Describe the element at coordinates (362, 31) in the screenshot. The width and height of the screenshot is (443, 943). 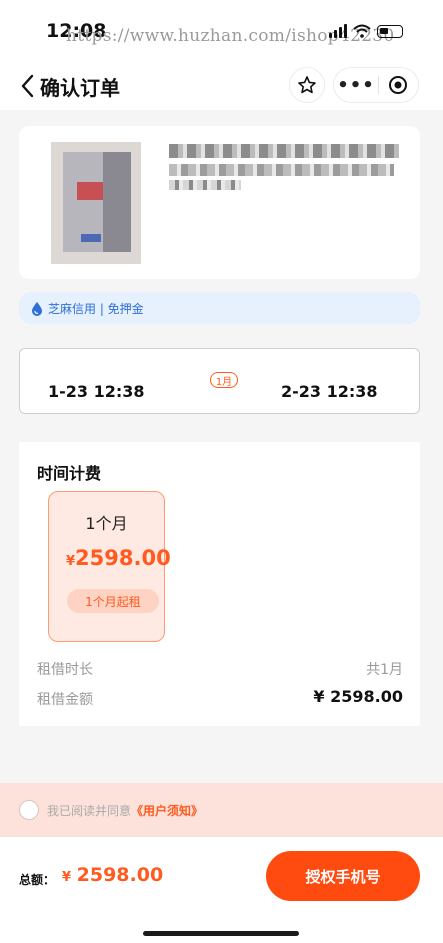
I see `wifi-icon` at that location.